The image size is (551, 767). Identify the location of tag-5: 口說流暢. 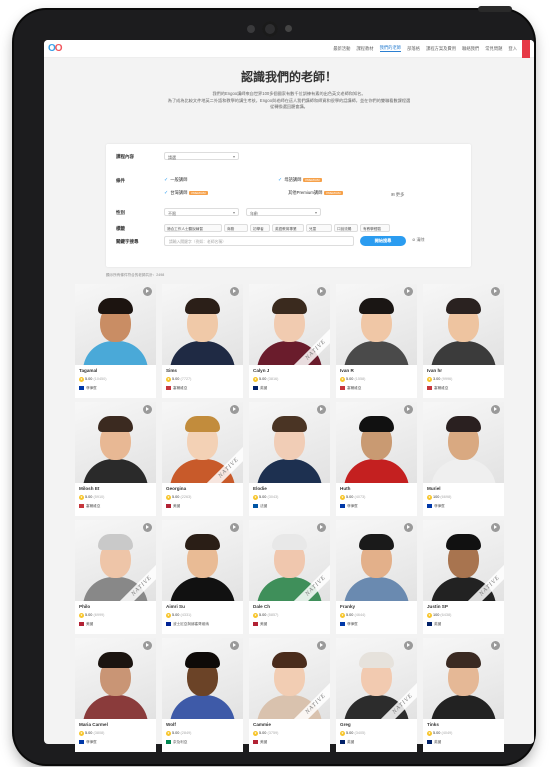
(346, 228).